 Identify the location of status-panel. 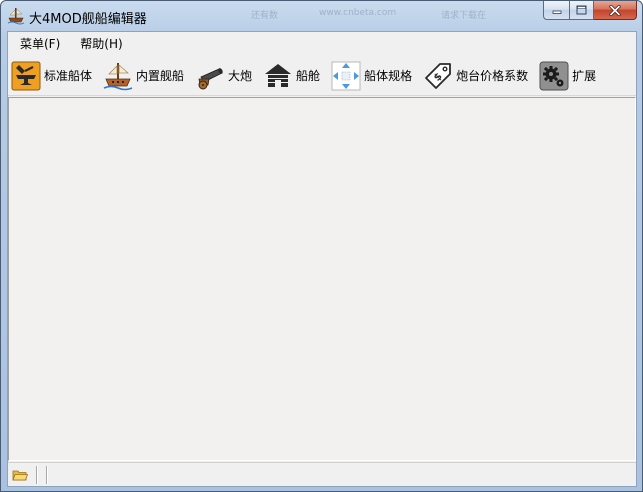
(344, 475).